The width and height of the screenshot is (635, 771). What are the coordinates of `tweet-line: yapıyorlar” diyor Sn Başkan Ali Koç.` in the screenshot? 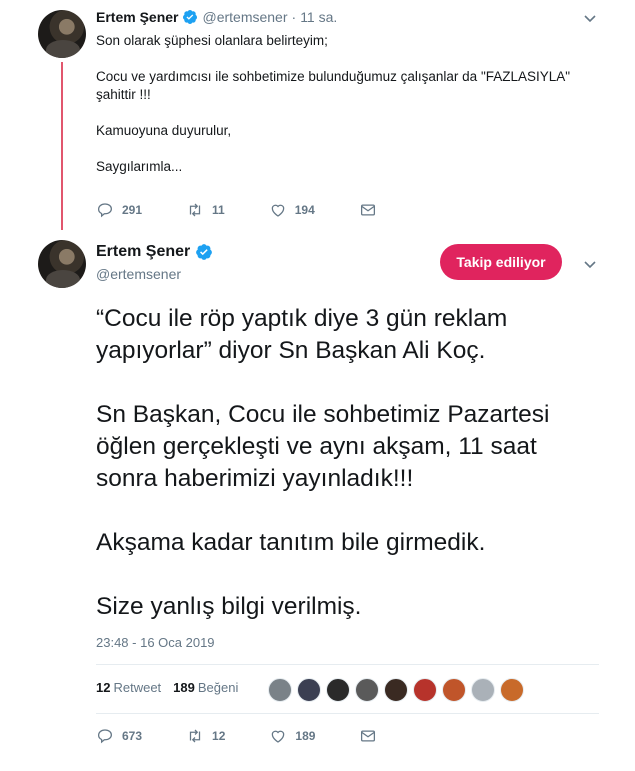 It's located at (291, 350).